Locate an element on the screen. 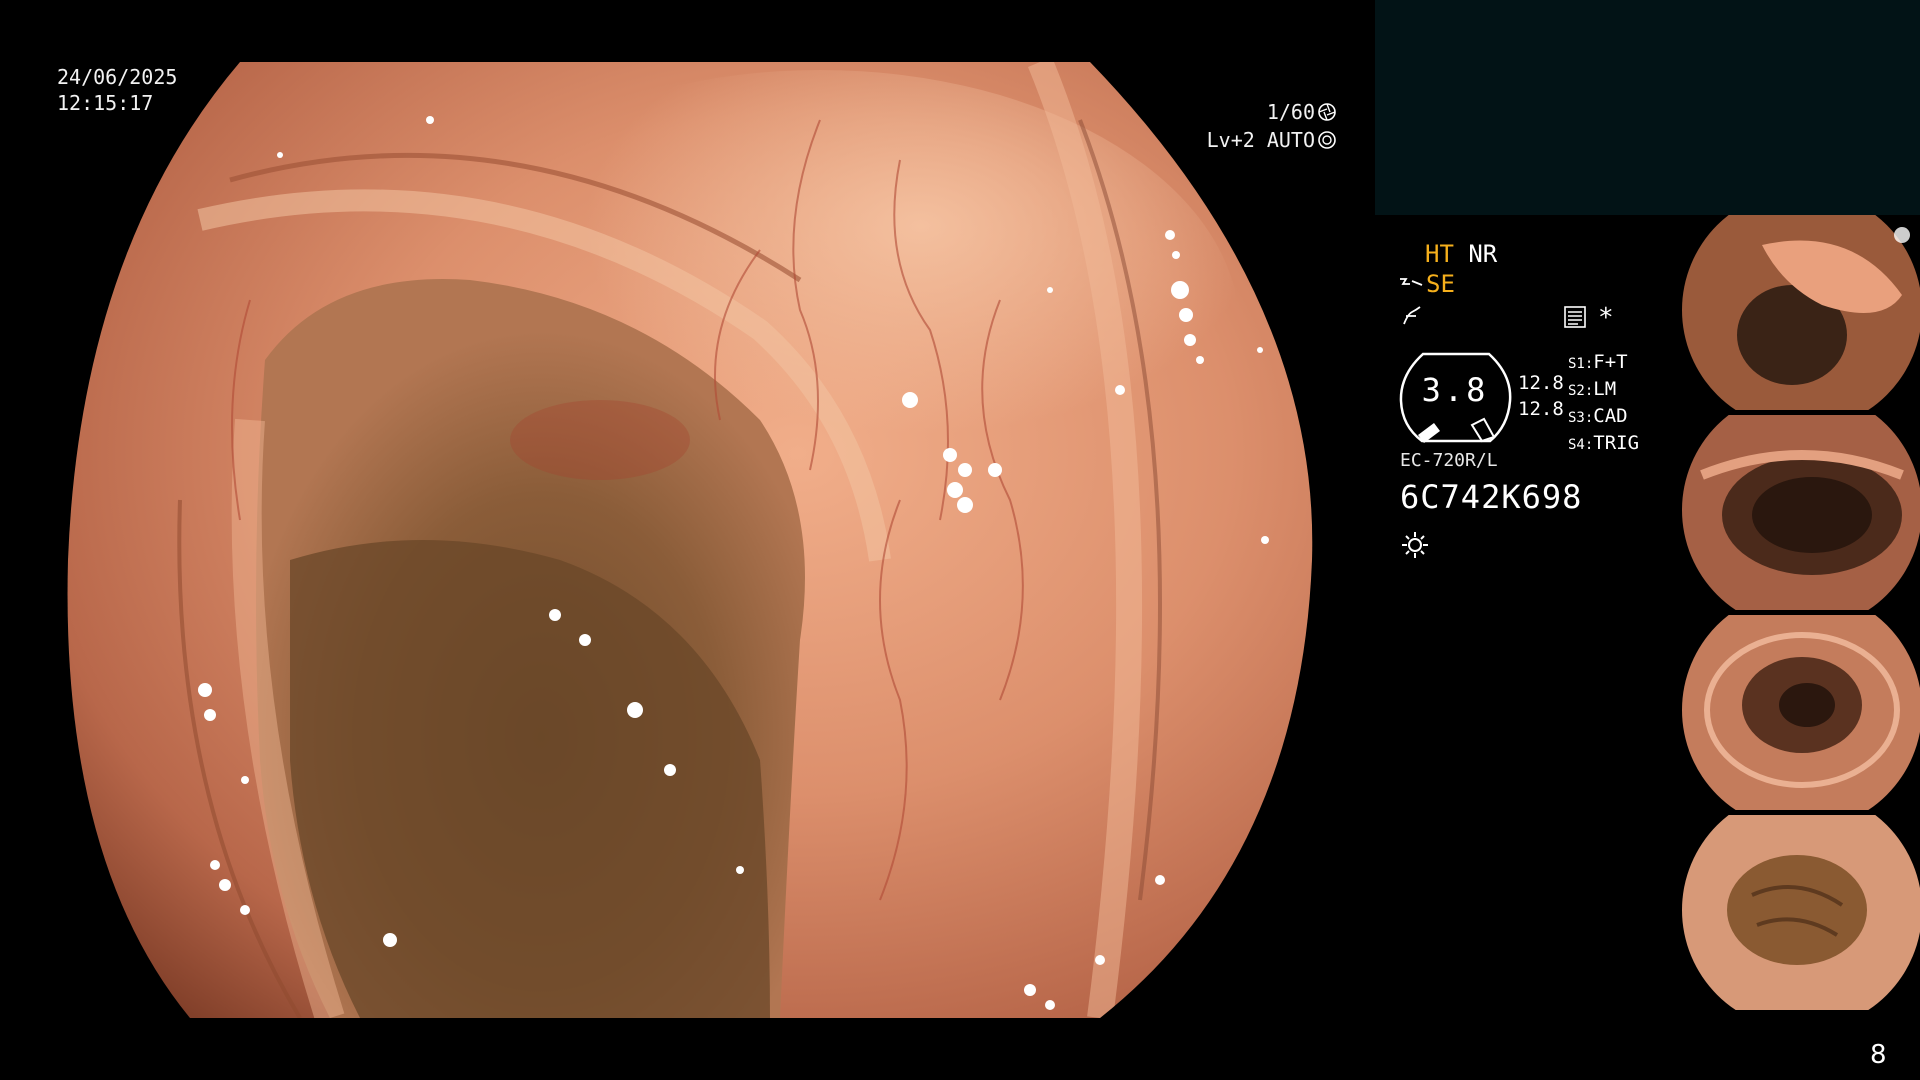 The width and height of the screenshot is (1920, 1080). aperture-icon is located at coordinates (1327, 112).